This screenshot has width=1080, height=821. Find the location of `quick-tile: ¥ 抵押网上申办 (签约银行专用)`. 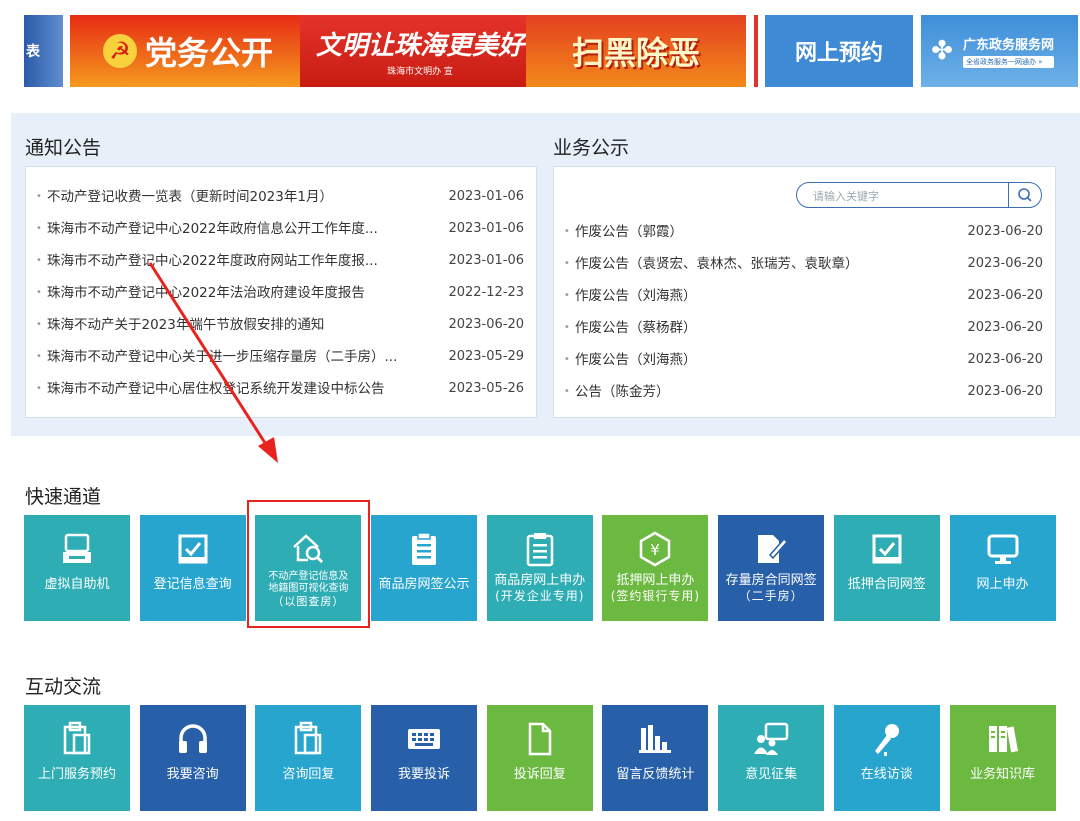

quick-tile: ¥ 抵押网上申办 (签约银行专用) is located at coordinates (655, 568).